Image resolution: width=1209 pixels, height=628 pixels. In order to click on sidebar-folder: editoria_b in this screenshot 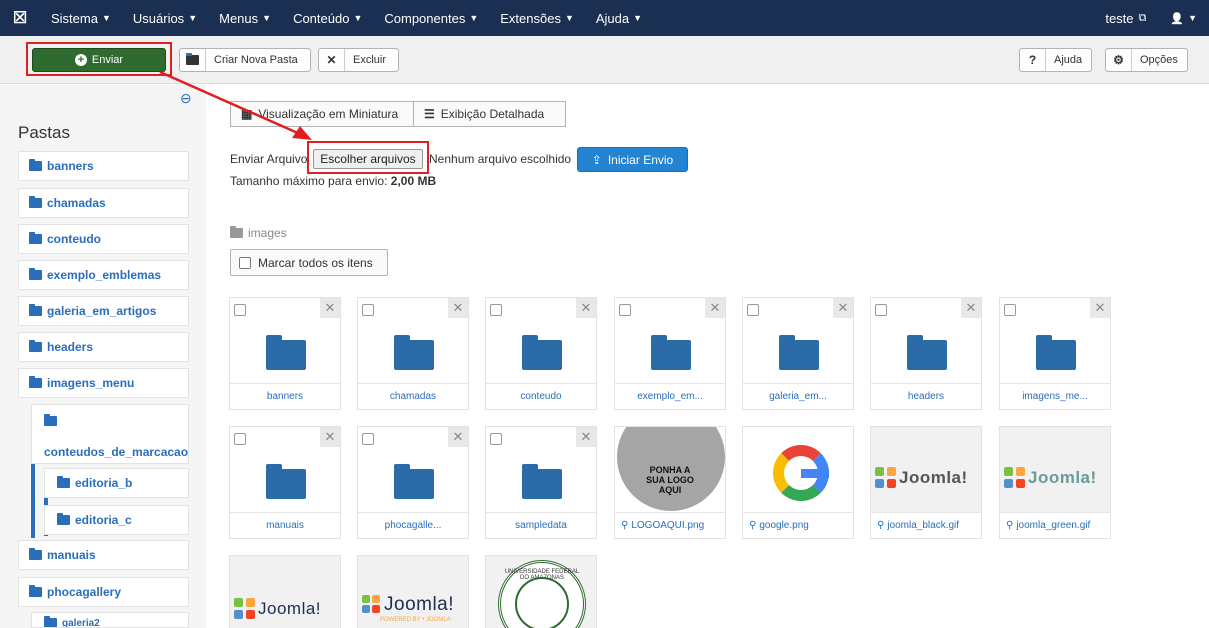, I will do `click(116, 483)`.